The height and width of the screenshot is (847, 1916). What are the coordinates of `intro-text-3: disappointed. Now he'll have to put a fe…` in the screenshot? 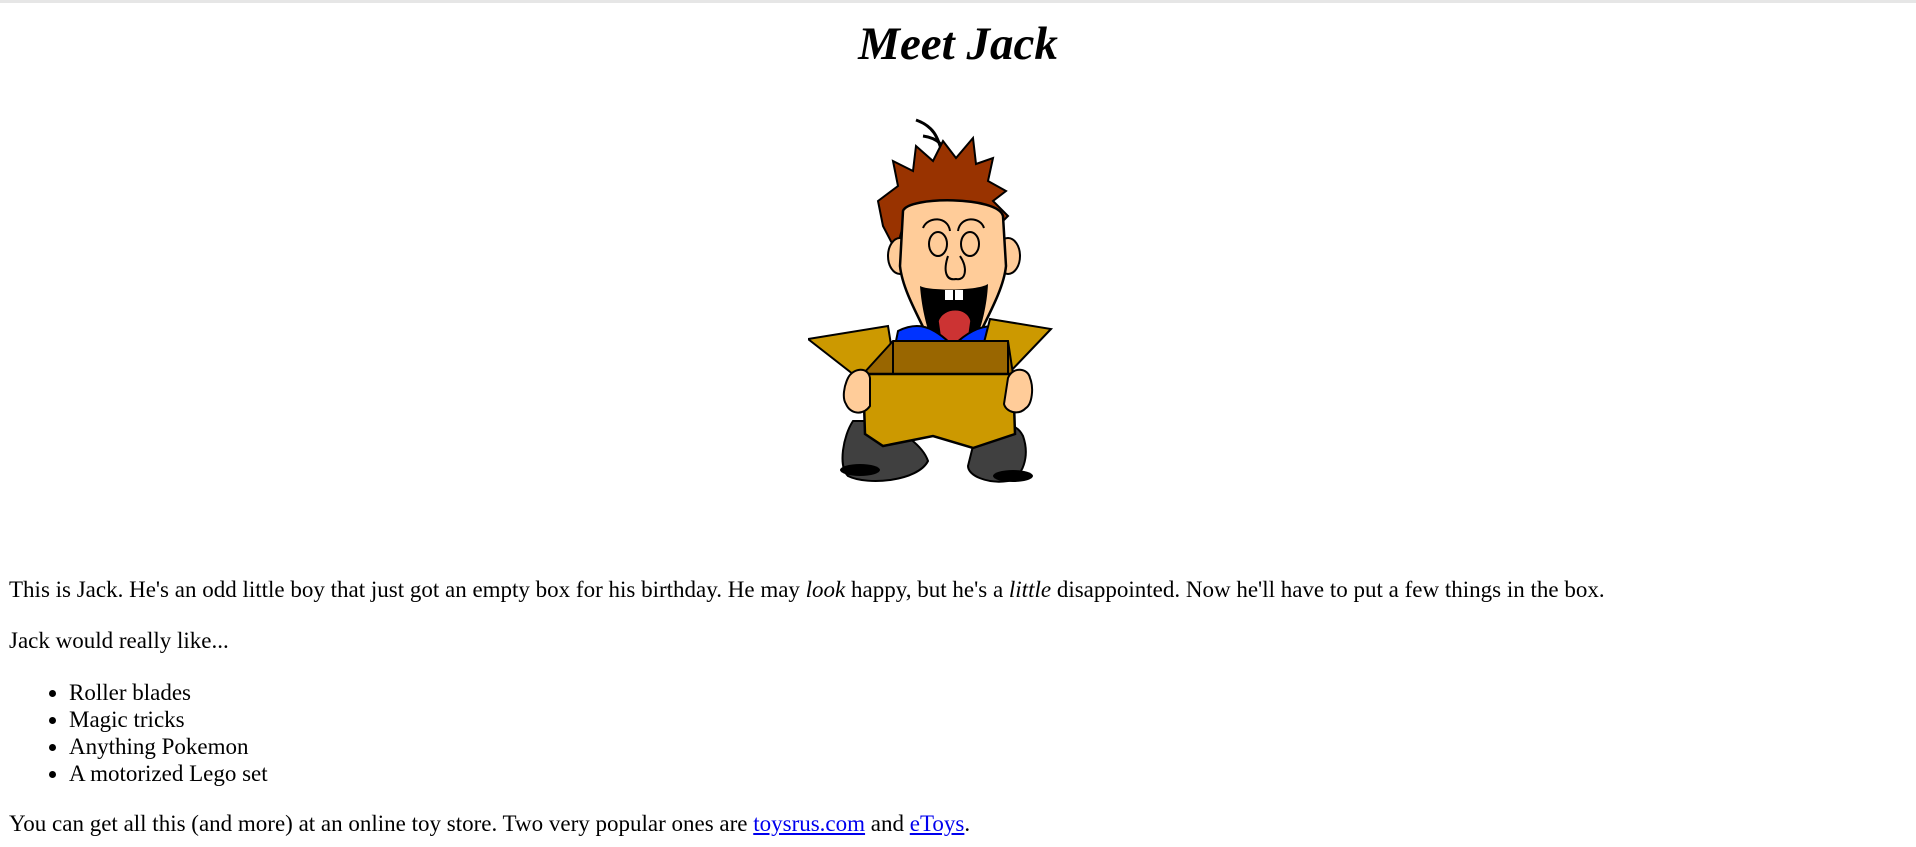 It's located at (1328, 589).